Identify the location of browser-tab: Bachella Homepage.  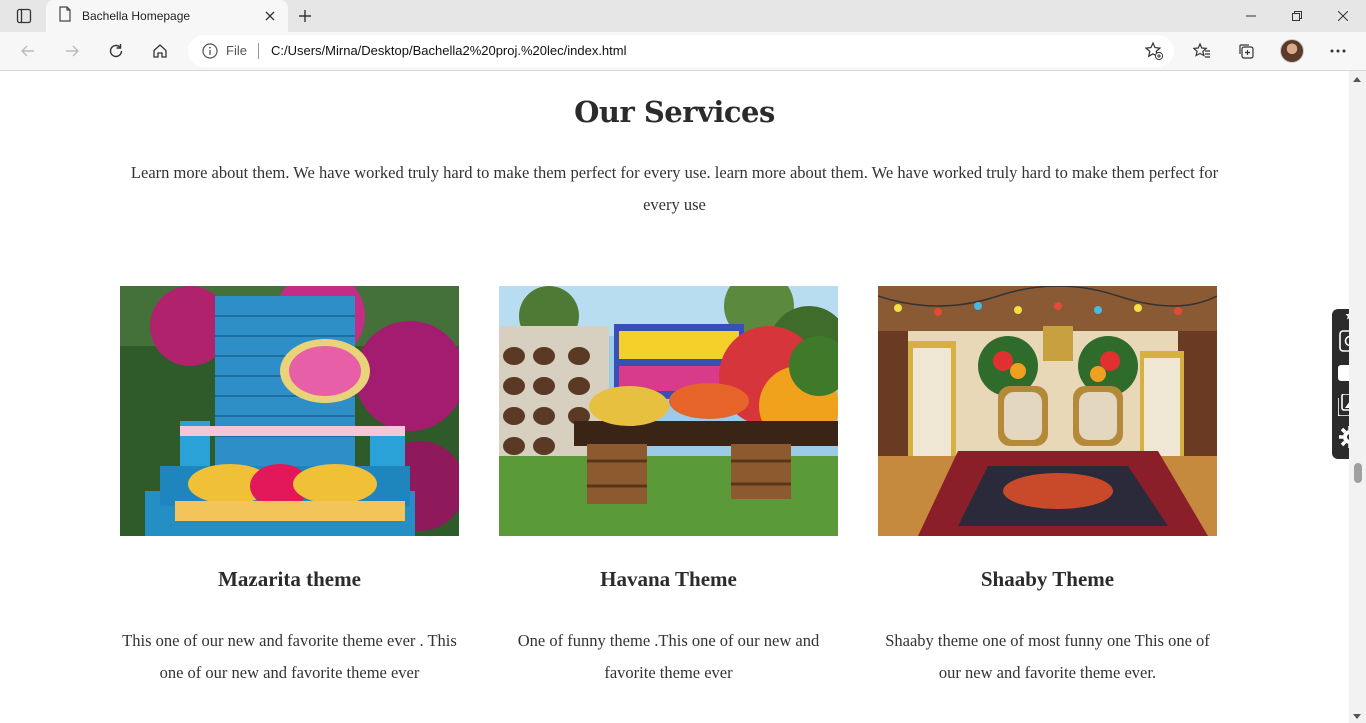
(167, 16).